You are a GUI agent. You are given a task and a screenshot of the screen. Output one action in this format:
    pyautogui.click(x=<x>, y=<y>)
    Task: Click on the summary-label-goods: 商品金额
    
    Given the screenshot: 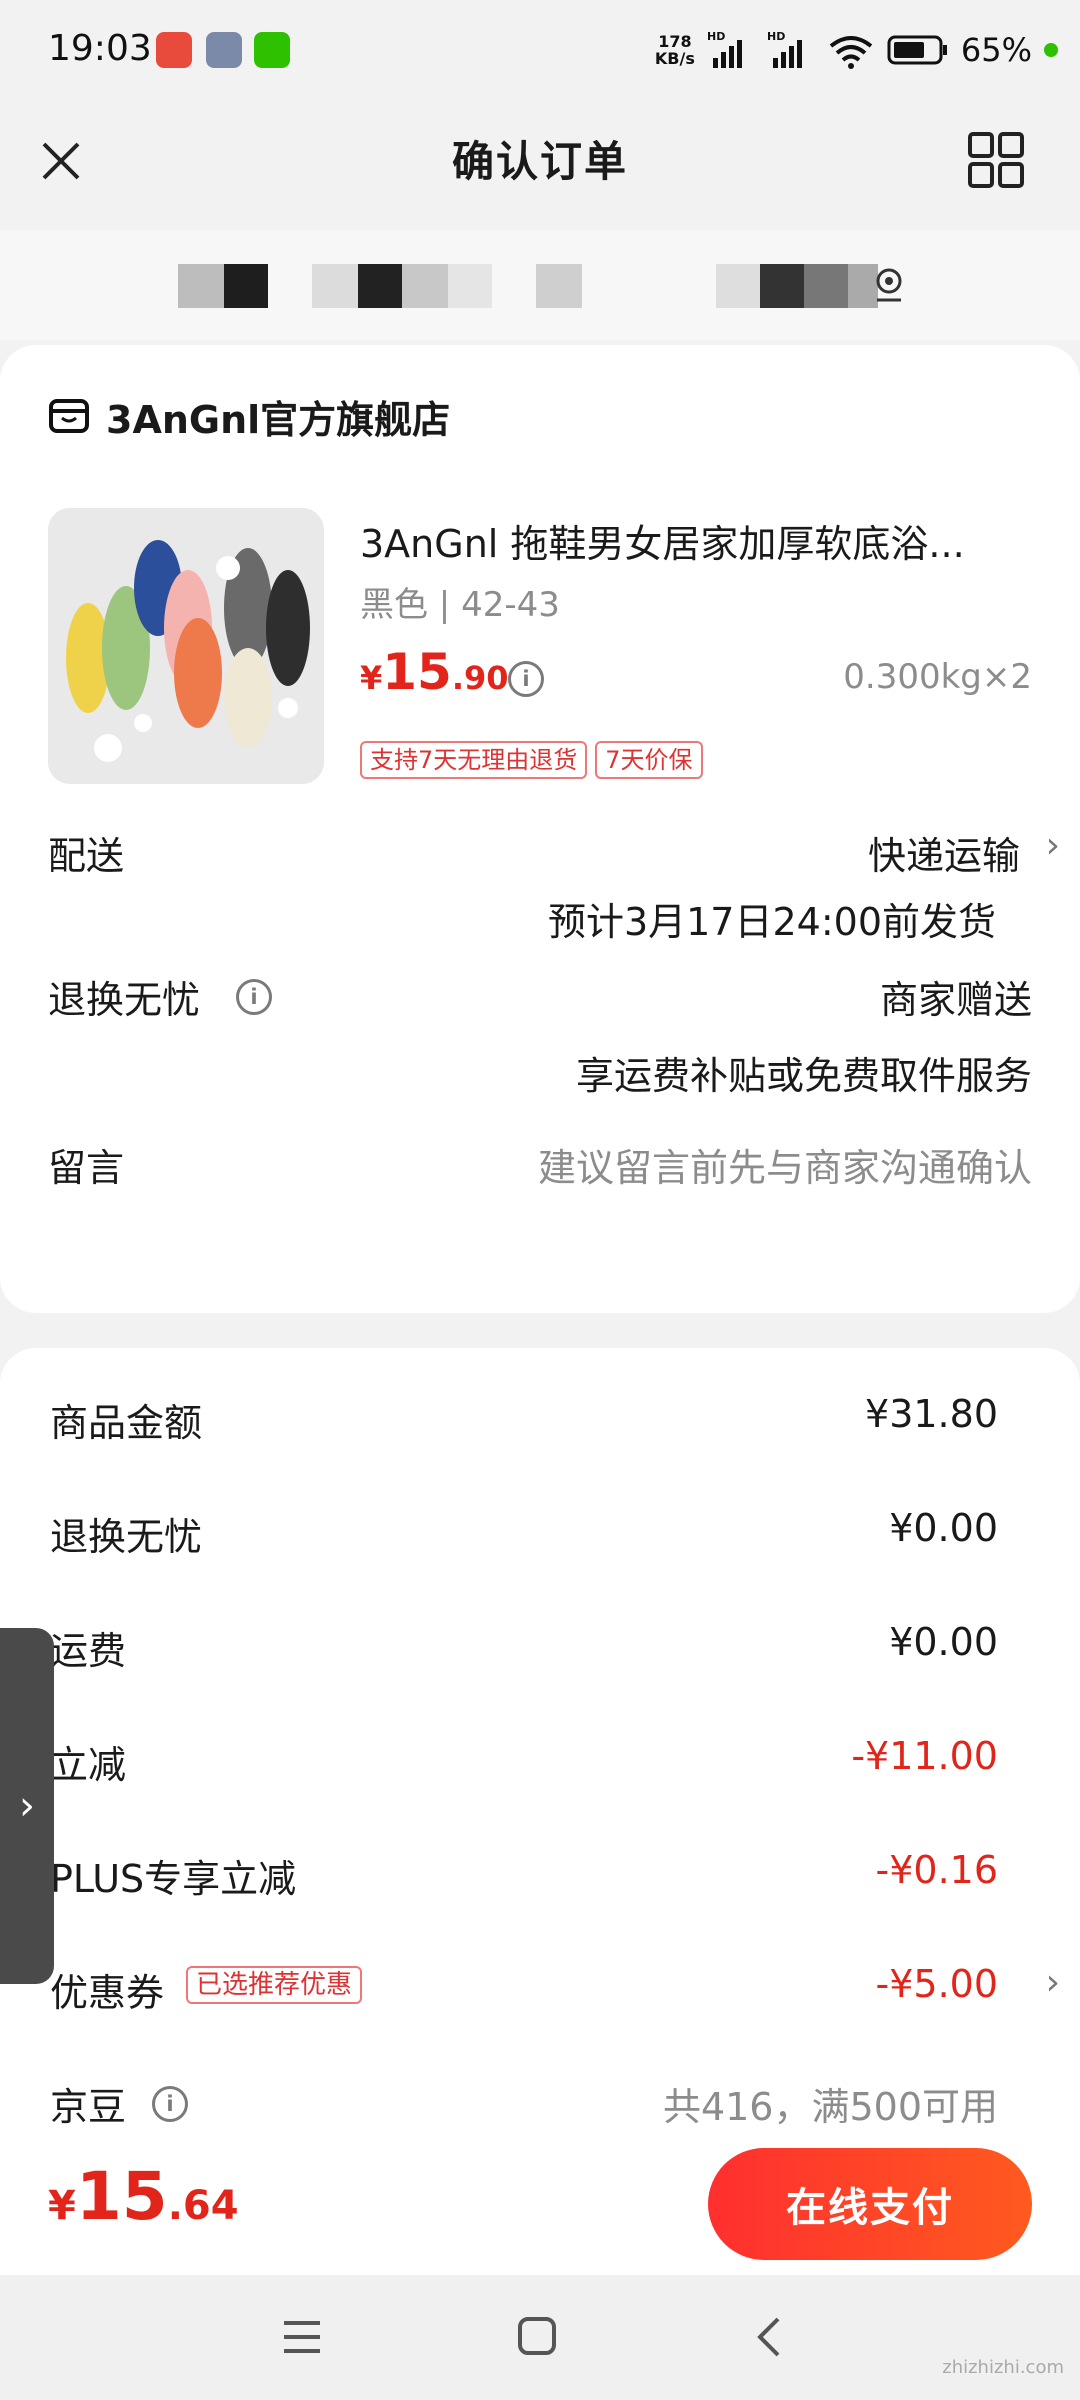 What is the action you would take?
    pyautogui.click(x=126, y=1423)
    